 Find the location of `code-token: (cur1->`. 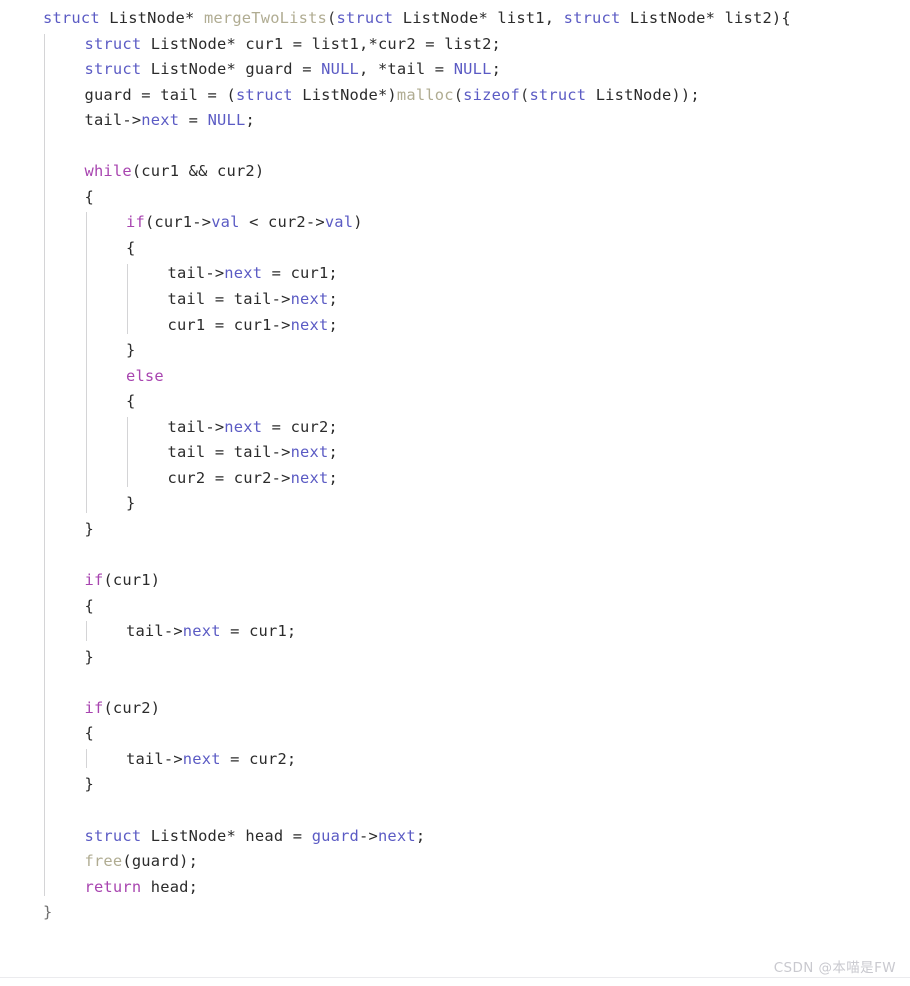

code-token: (cur1-> is located at coordinates (178, 222).